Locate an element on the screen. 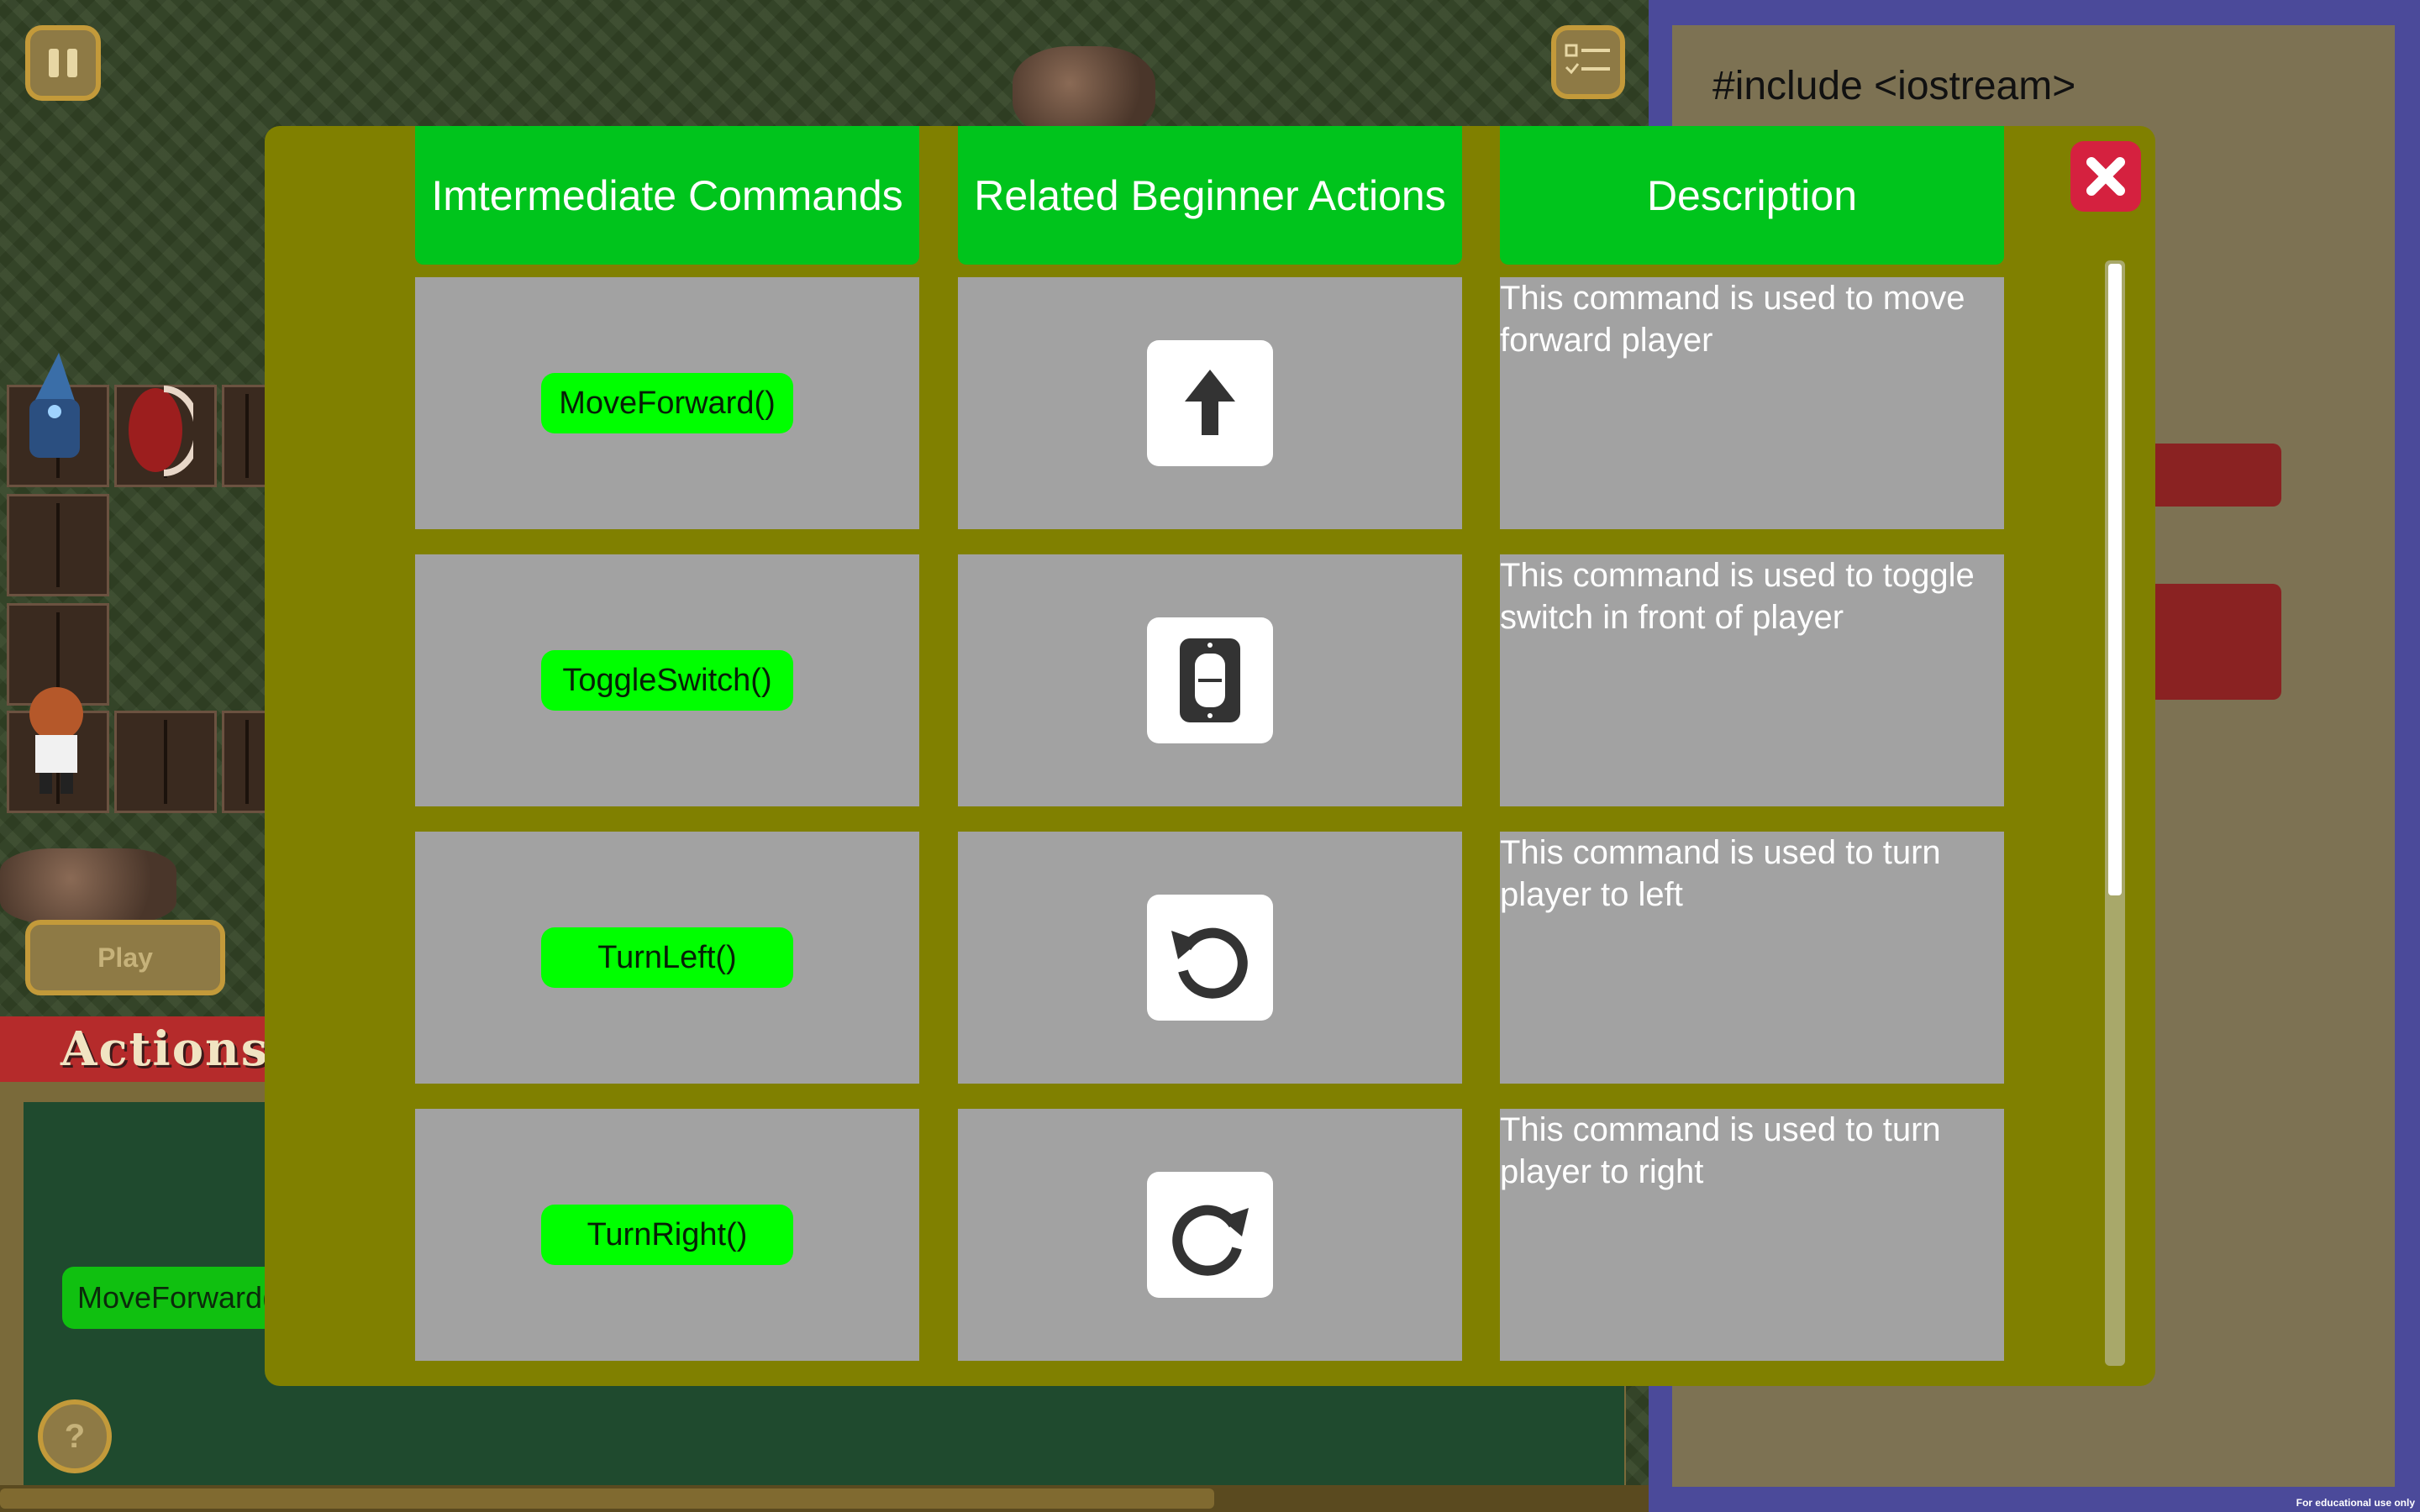 This screenshot has height=1512, width=2420. close-button is located at coordinates (2105, 176).